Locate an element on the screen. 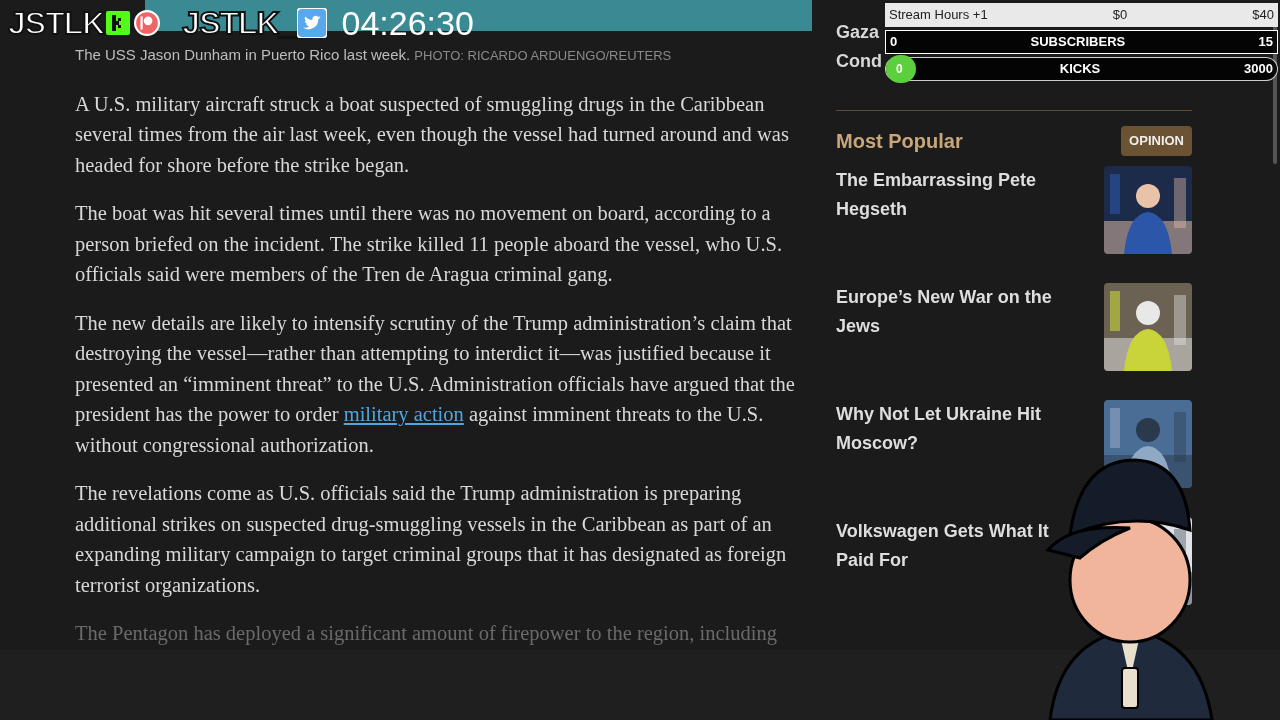  headline-fragment: Cond is located at coordinates (859, 61).